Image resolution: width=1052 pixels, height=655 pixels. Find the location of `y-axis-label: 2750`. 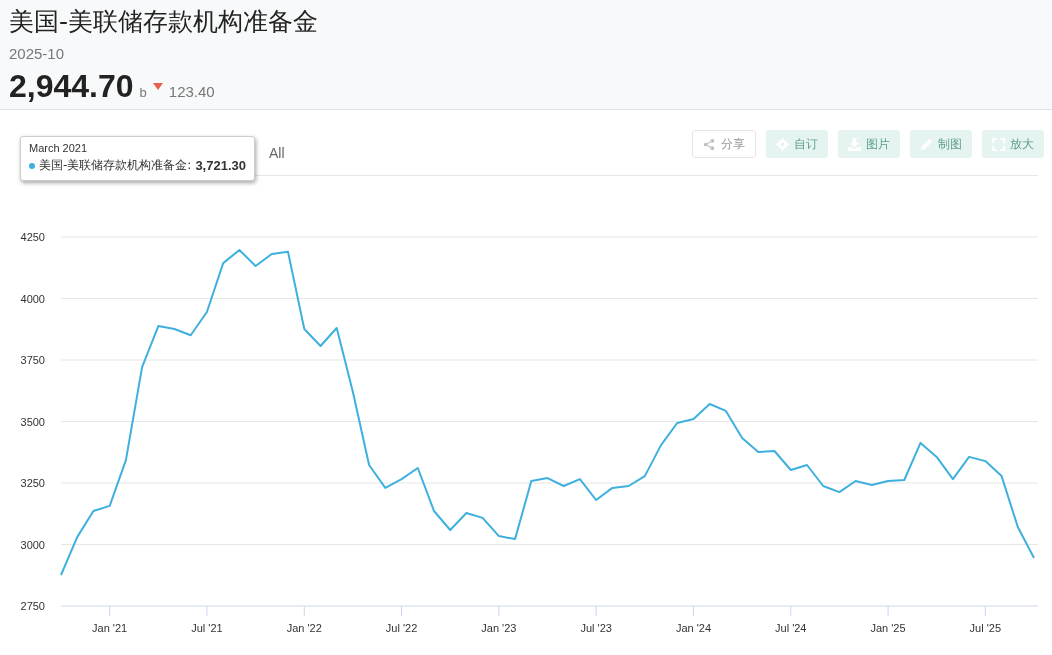

y-axis-label: 2750 is located at coordinates (32, 606).